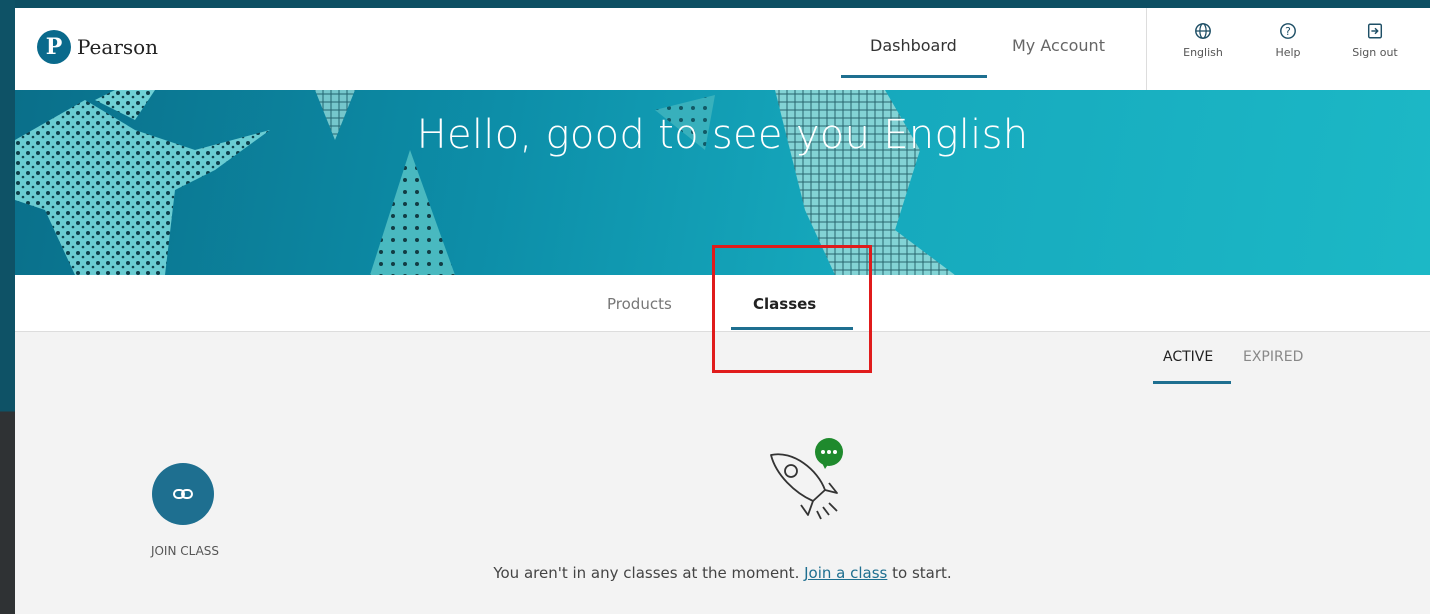 The height and width of the screenshot is (614, 1430). I want to click on sign-out-button: Sign out, so click(1375, 40).